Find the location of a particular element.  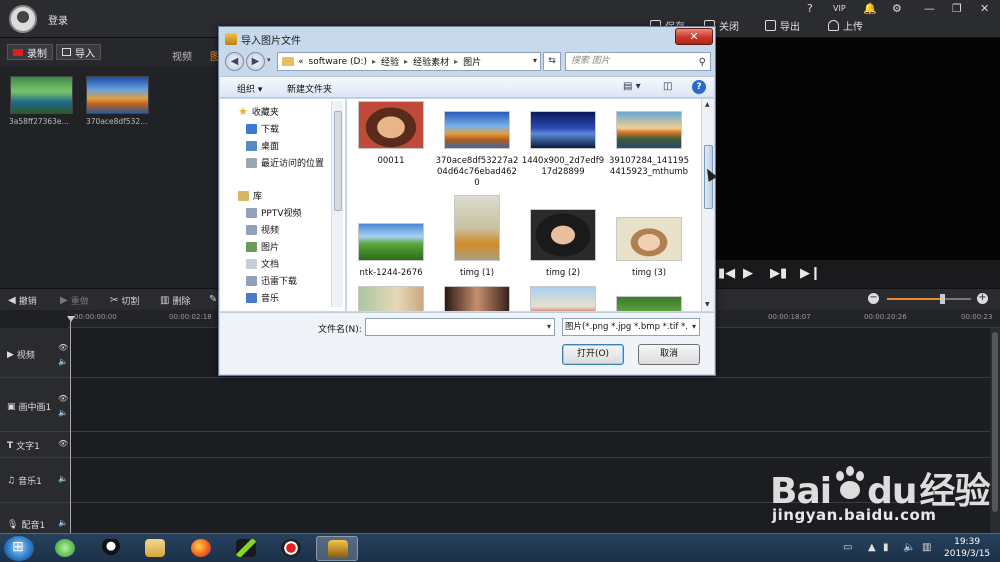

notification-bell-icon: 🔔 is located at coordinates (870, 8).